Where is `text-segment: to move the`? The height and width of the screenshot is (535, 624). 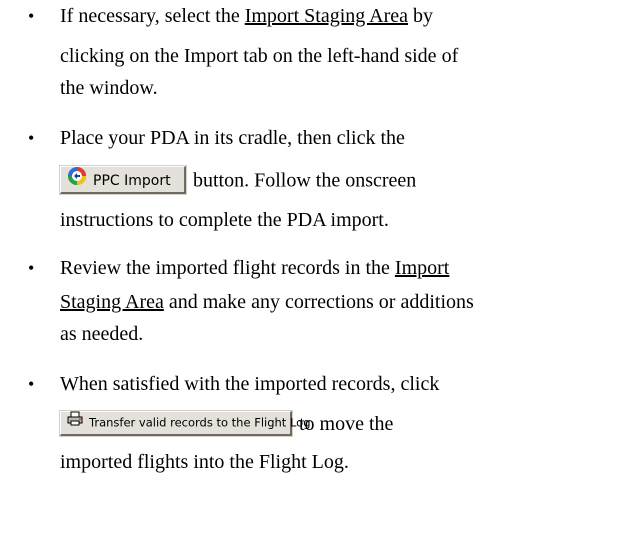 text-segment: to move the is located at coordinates (346, 424).